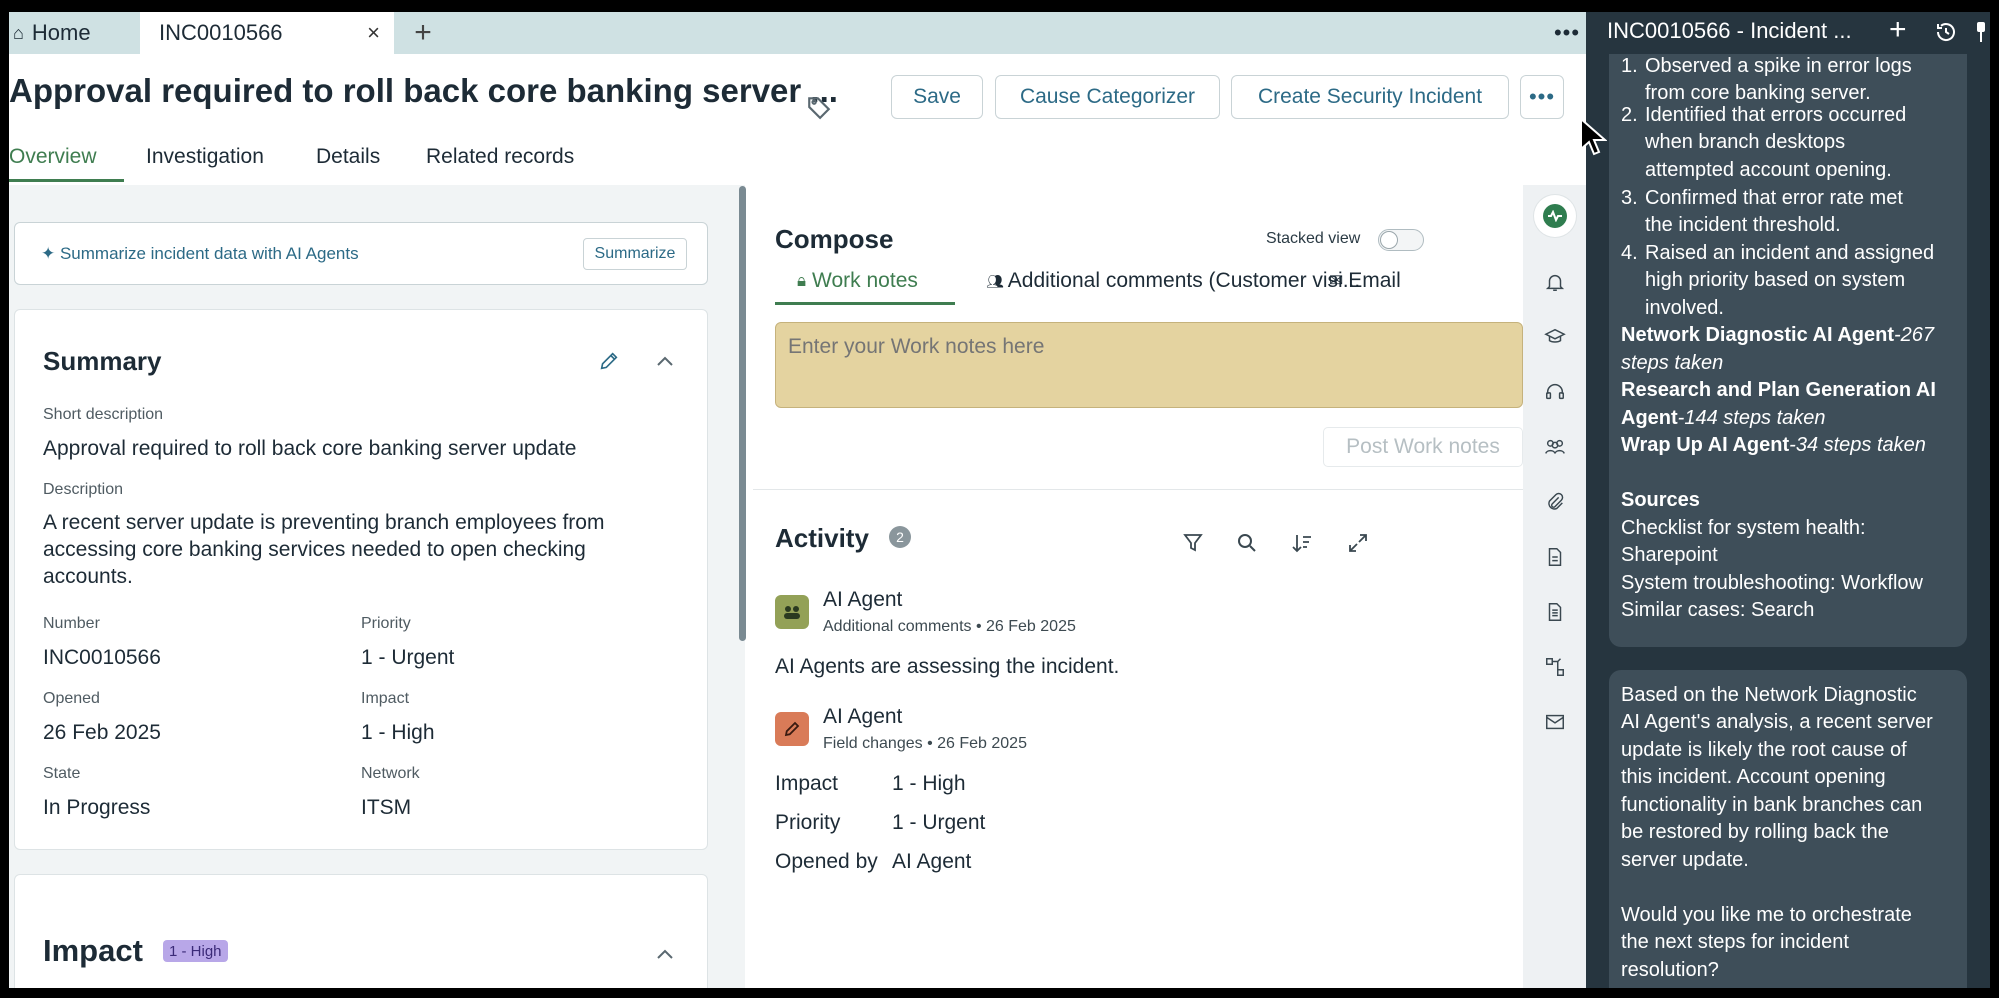 The image size is (1999, 998). I want to click on save-button: Save, so click(937, 97).